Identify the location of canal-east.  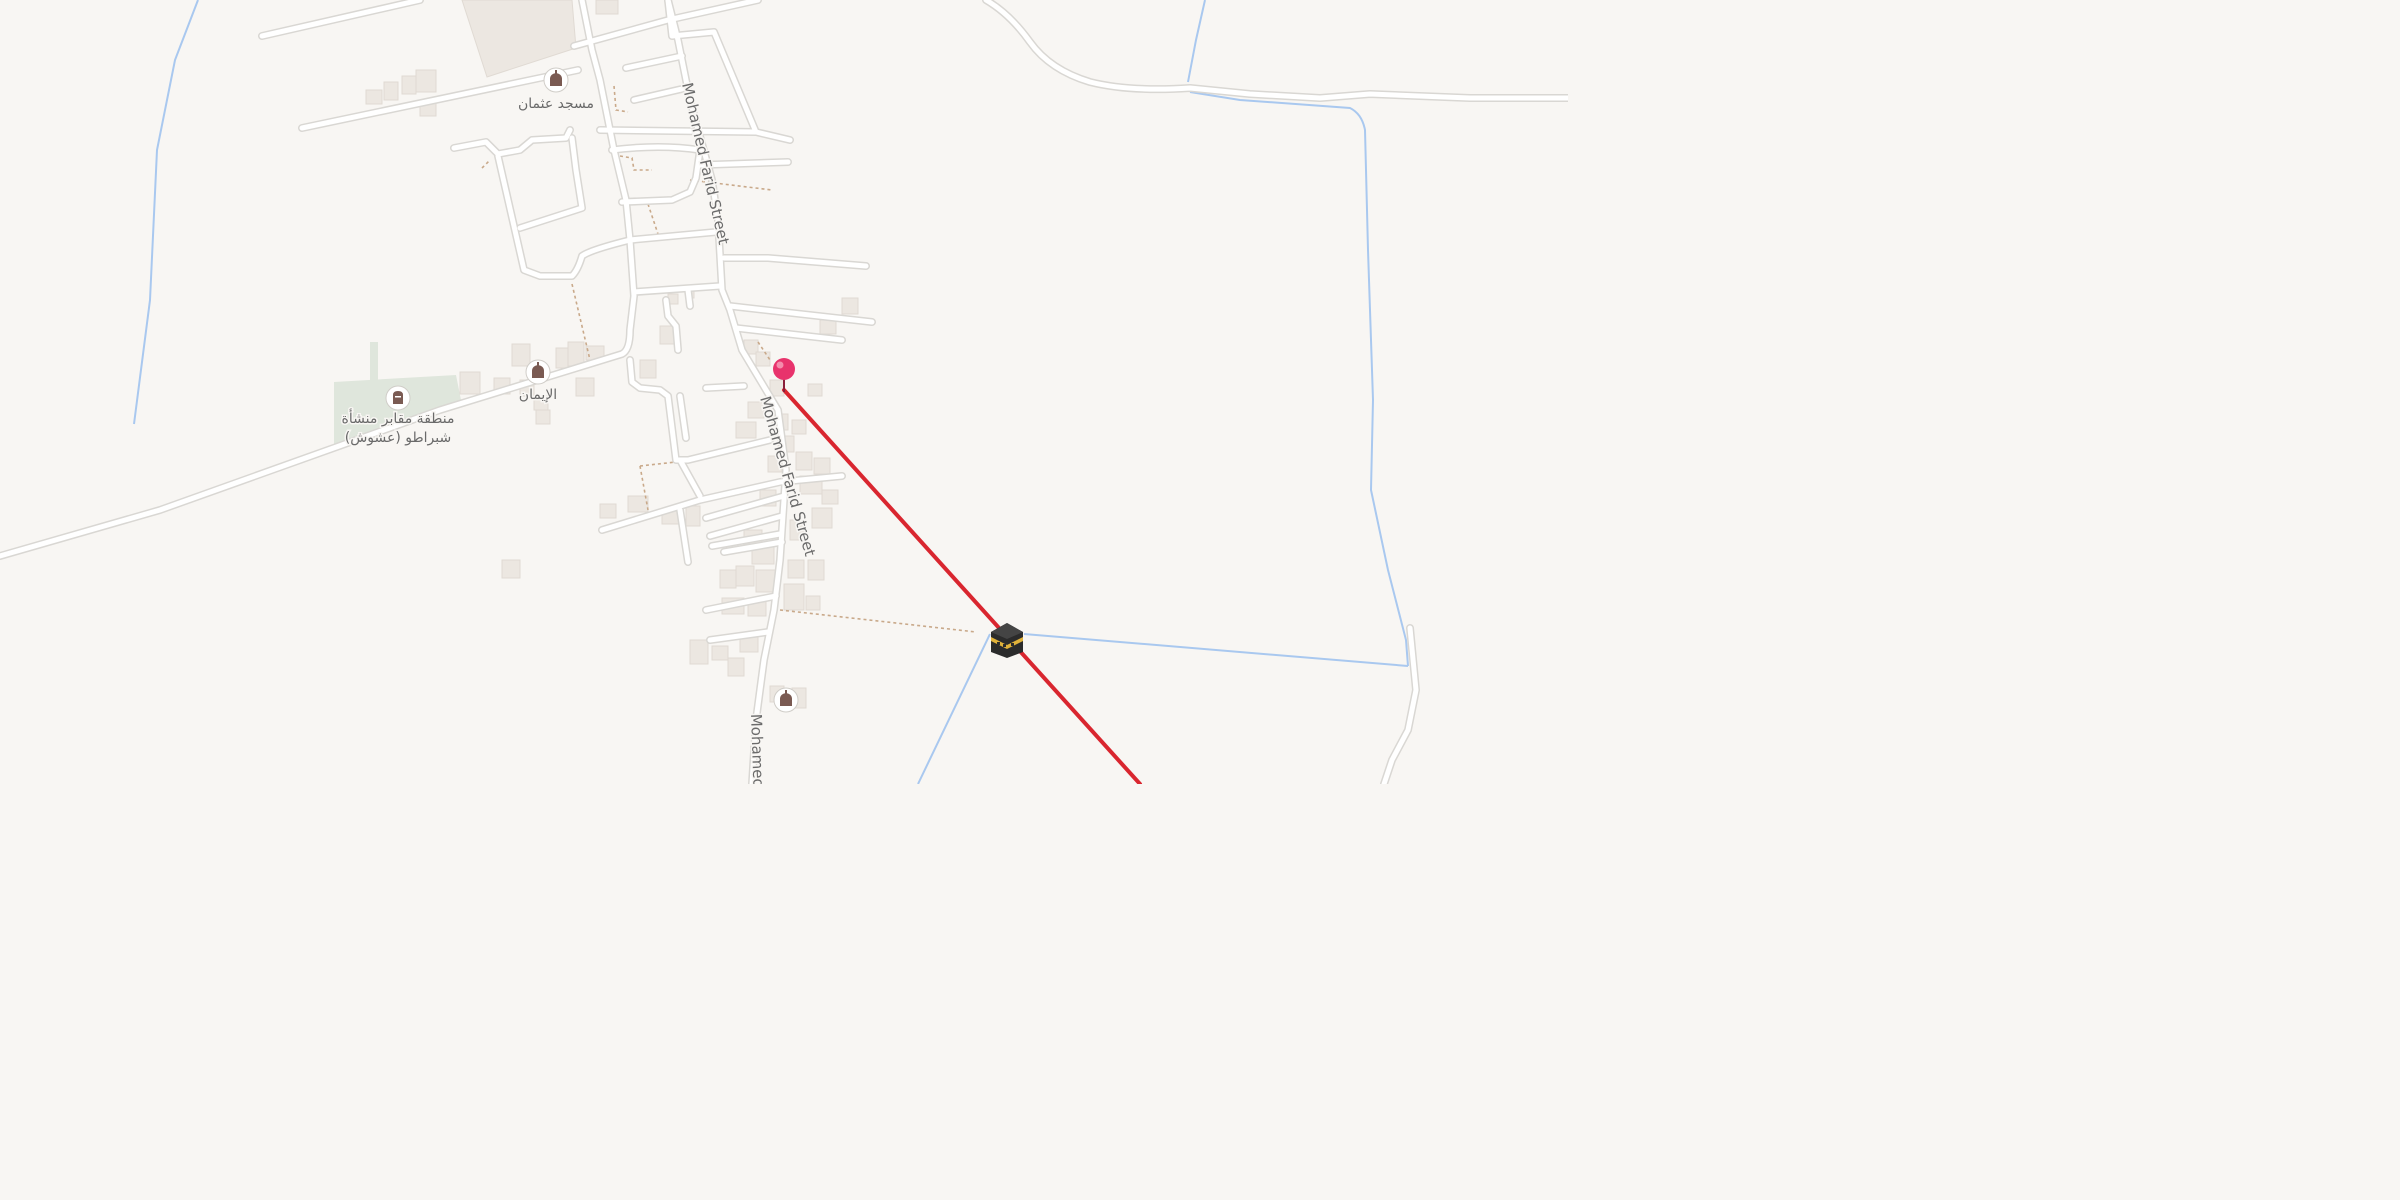
(1299, 379).